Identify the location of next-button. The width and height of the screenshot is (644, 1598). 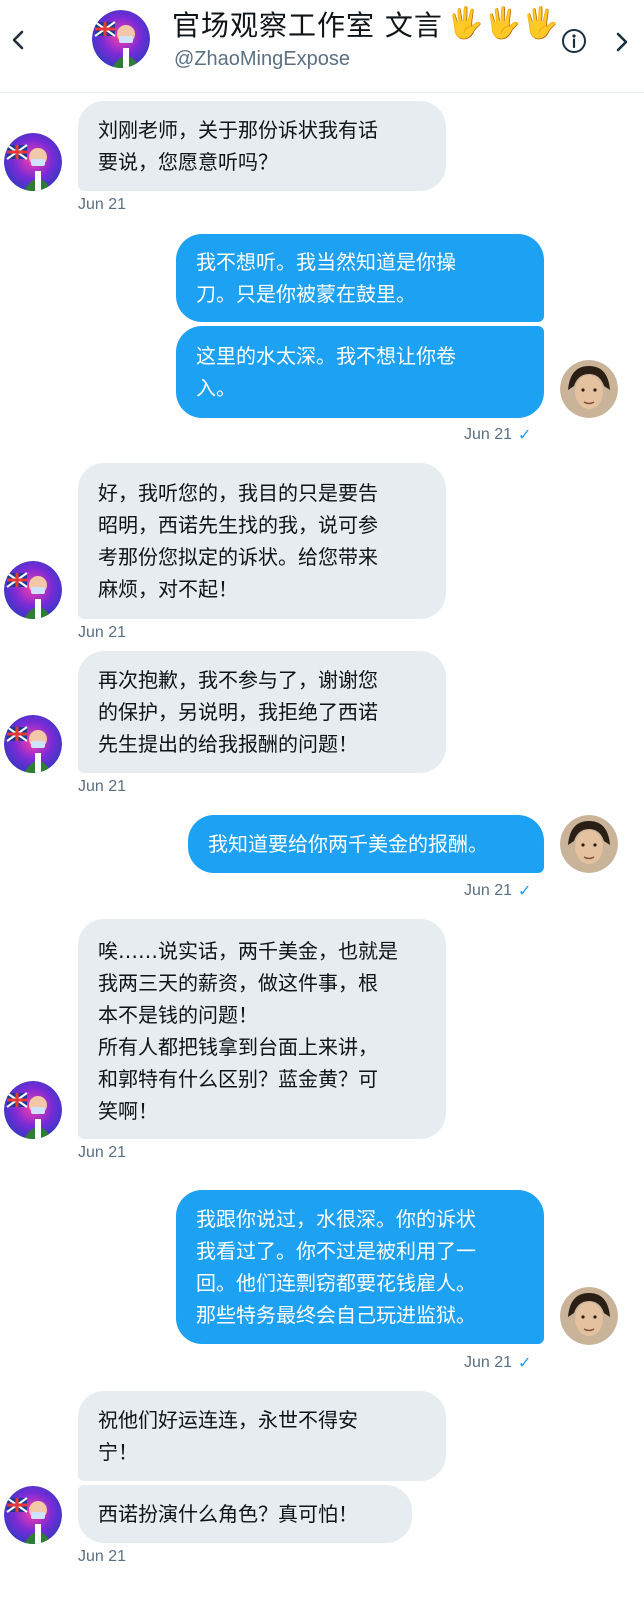
(622, 42).